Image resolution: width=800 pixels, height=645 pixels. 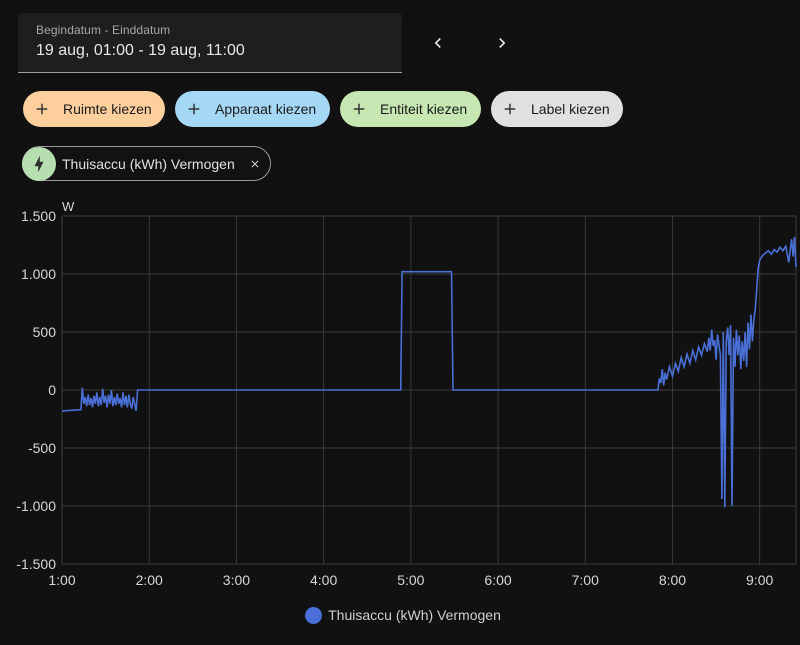 What do you see at coordinates (266, 109) in the screenshot?
I see `choose-device-label: Apparaat kiezen` at bounding box center [266, 109].